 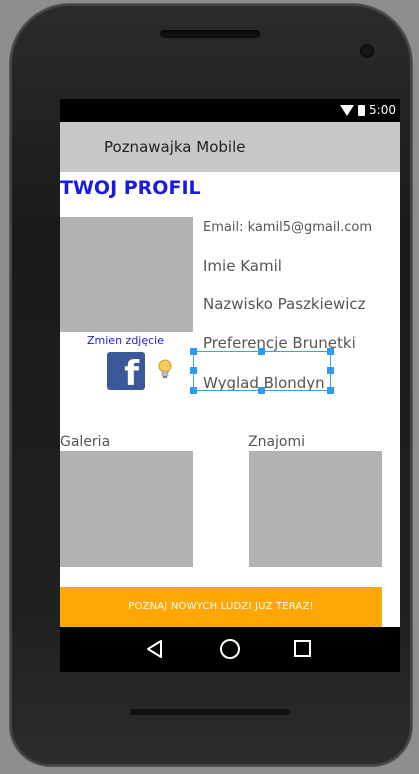 What do you see at coordinates (126, 509) in the screenshot?
I see `gallery-thumbnail` at bounding box center [126, 509].